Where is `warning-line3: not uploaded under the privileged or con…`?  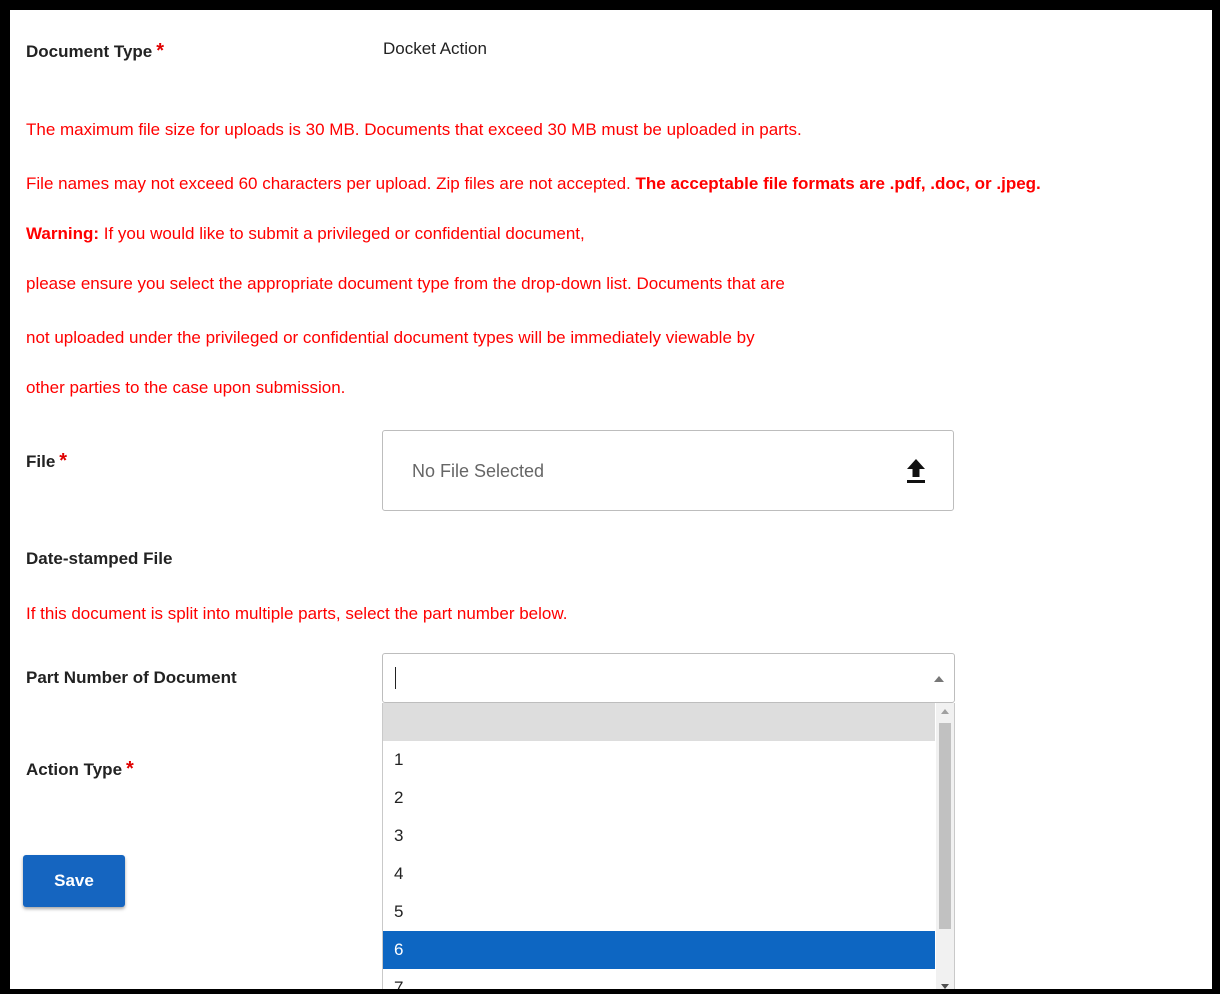 warning-line3: not uploaded under the privileged or con… is located at coordinates (390, 337).